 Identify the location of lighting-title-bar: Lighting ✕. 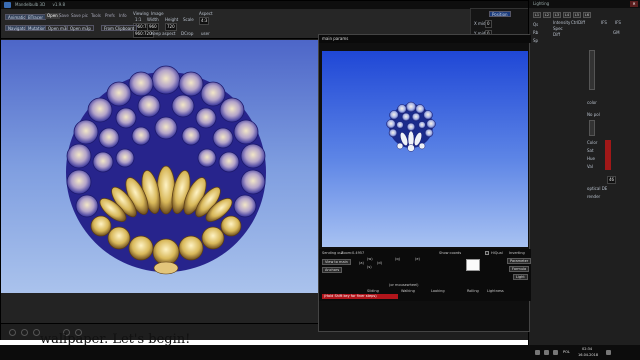
(584, 4).